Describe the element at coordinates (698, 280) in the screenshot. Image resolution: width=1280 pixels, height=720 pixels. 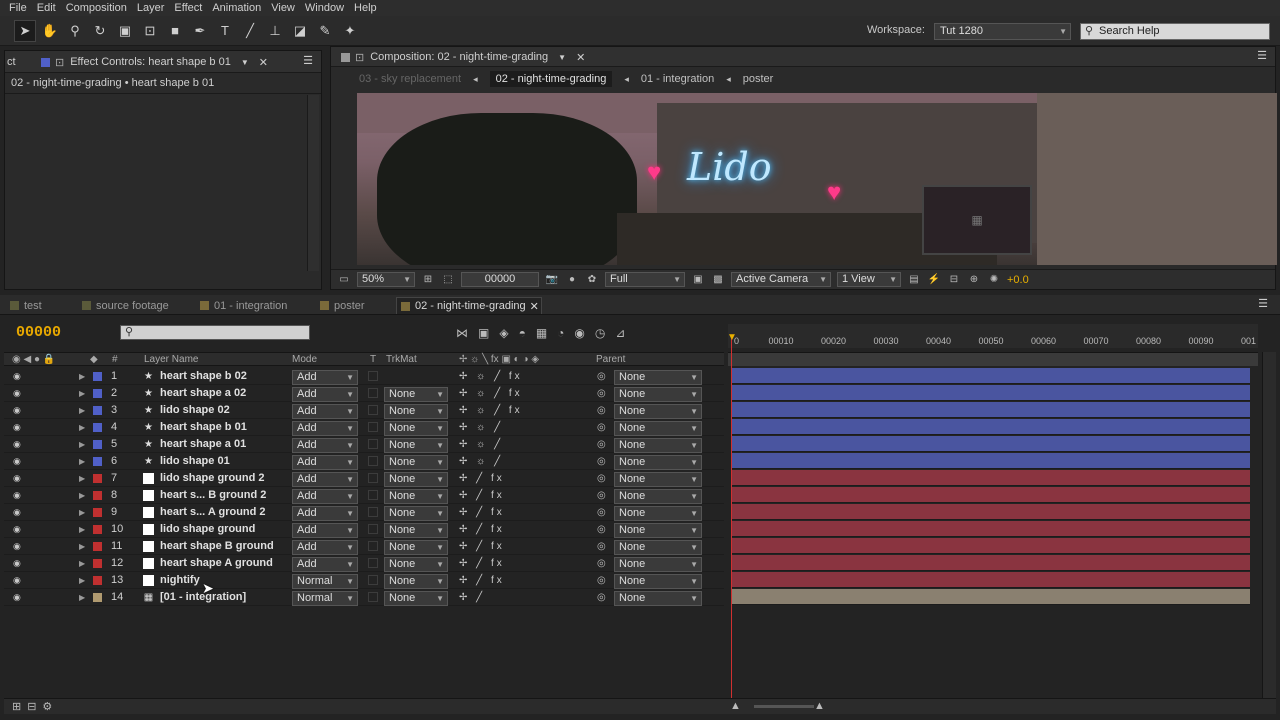
I see `region-of-interest-icon: ▣` at that location.